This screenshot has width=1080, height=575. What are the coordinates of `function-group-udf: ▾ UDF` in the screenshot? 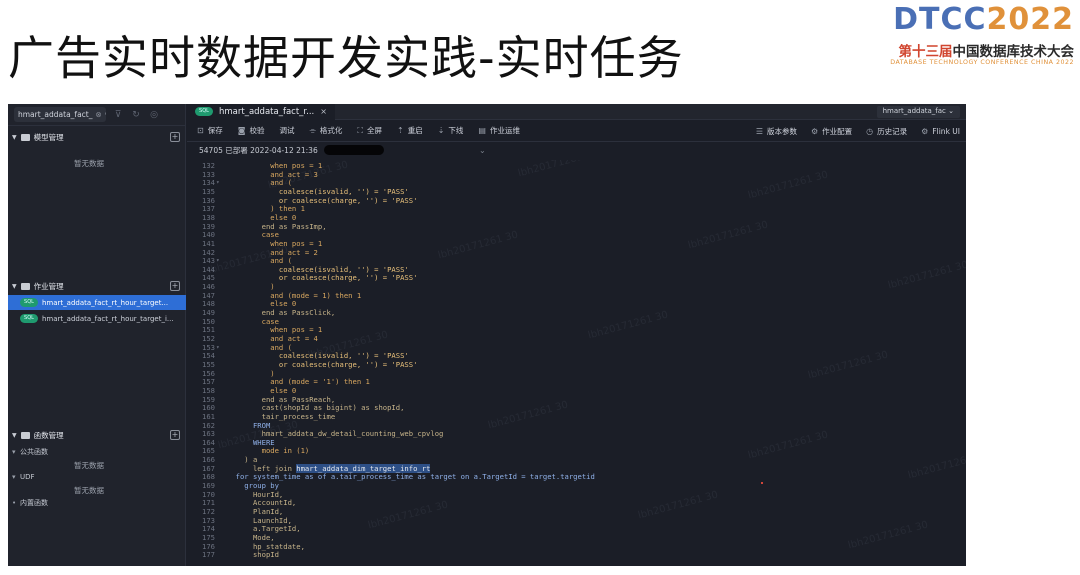 It's located at (21, 477).